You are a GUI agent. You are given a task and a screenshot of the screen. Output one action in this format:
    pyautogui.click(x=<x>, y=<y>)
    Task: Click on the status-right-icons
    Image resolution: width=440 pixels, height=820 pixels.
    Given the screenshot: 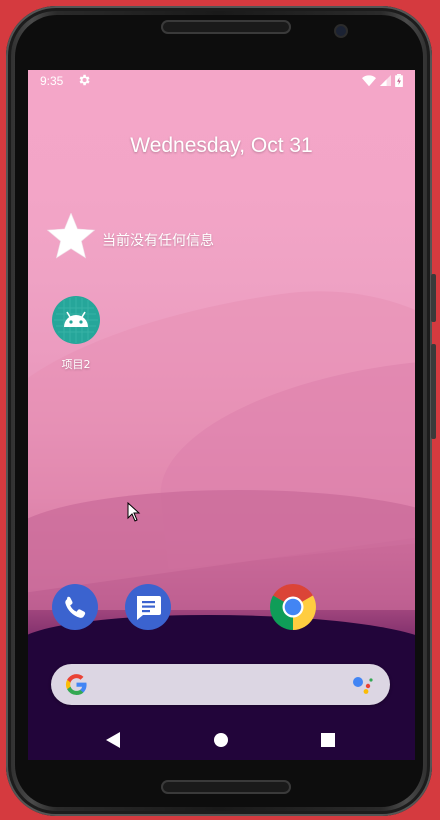 What is the action you would take?
    pyautogui.click(x=382, y=82)
    